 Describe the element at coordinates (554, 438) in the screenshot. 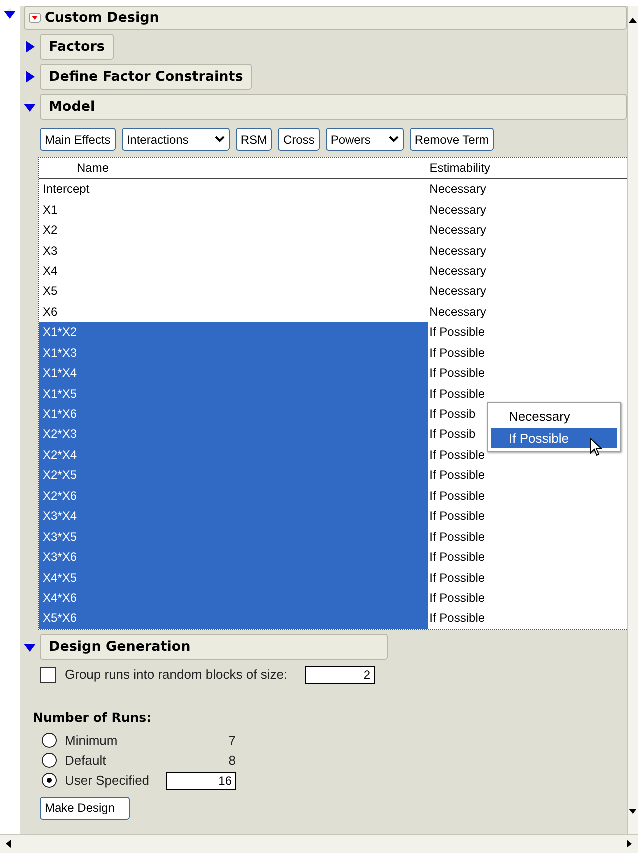

I see `menu-item: If Possible` at that location.